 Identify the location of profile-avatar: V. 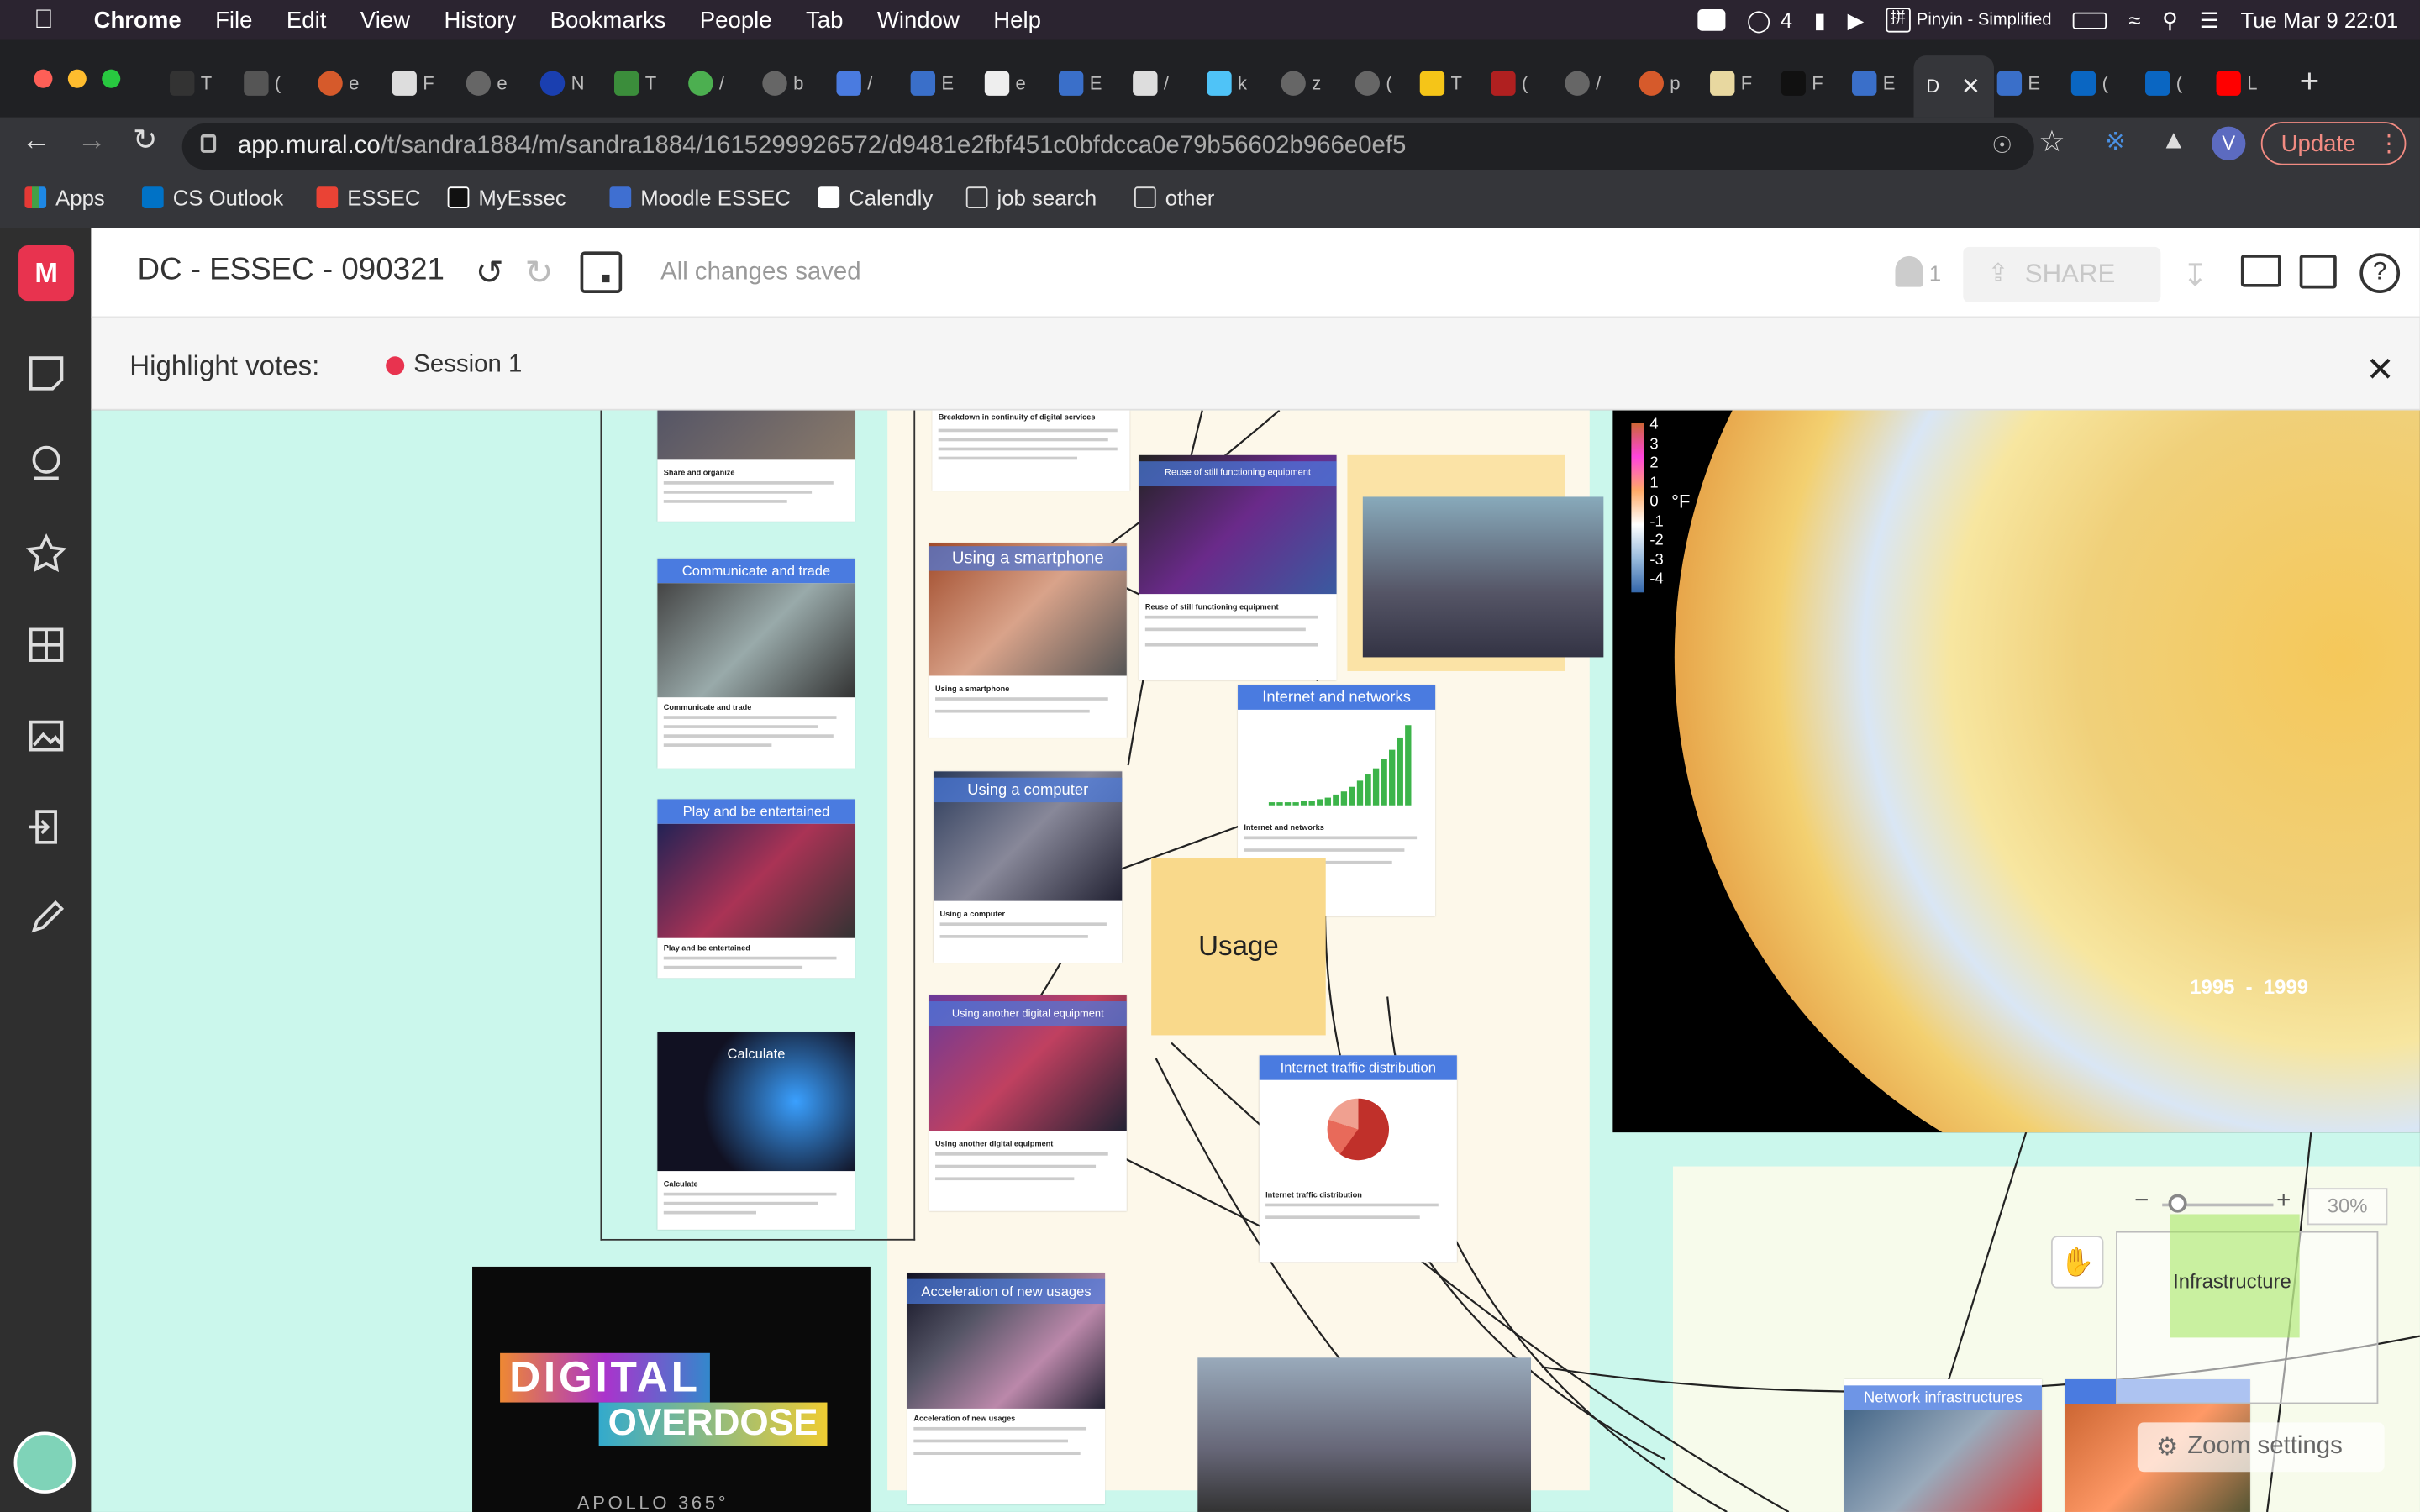
(2228, 143).